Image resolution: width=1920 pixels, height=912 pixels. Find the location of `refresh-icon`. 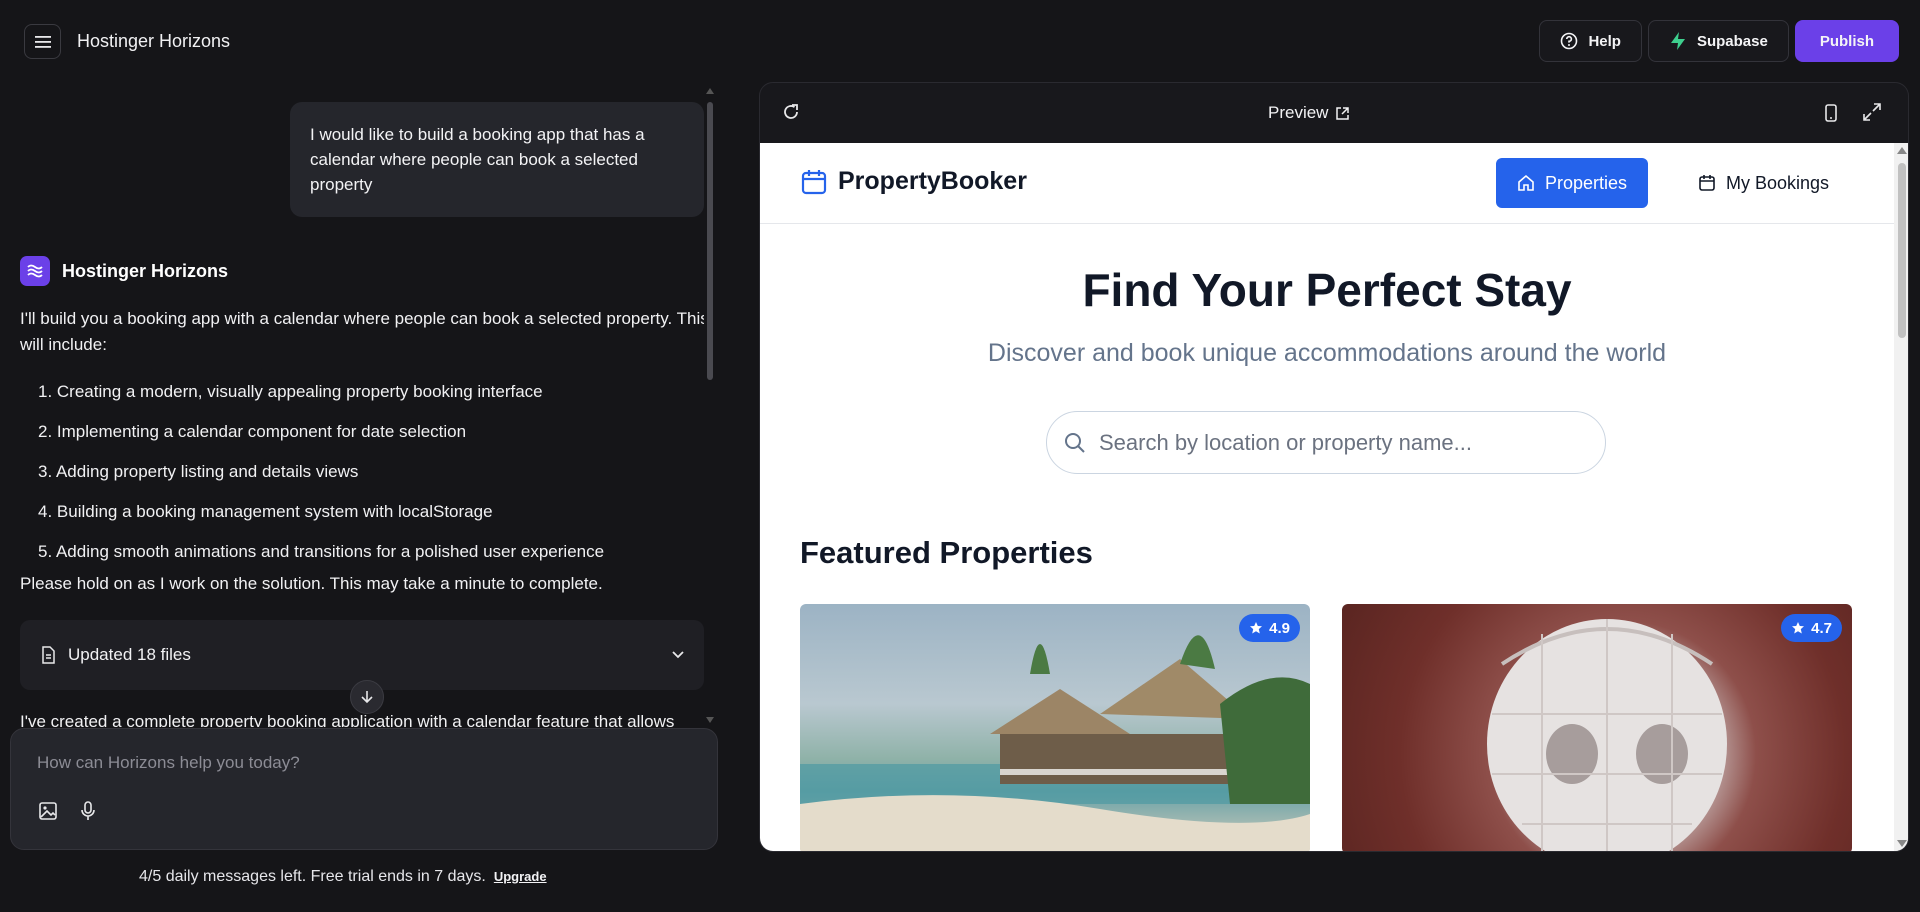

refresh-icon is located at coordinates (791, 111).